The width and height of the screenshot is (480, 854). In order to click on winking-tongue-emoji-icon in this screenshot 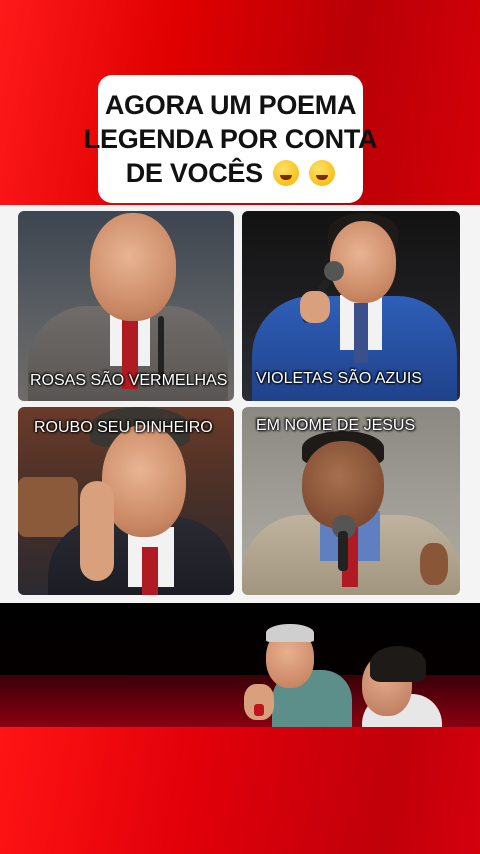, I will do `click(286, 173)`.